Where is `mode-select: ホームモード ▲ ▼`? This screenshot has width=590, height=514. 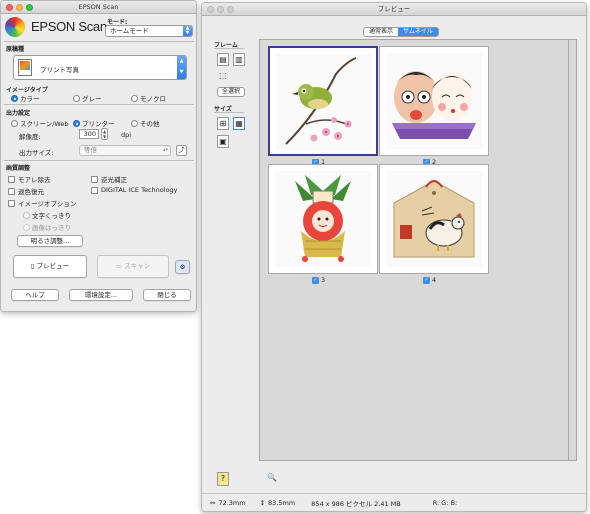
mode-select: ホームモード ▲ ▼ is located at coordinates (149, 31).